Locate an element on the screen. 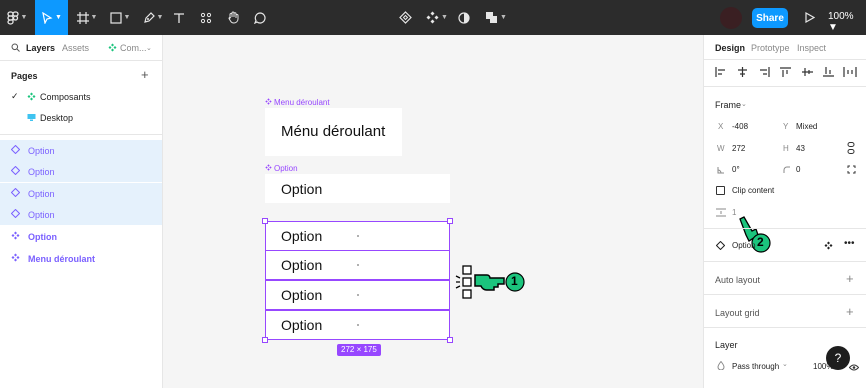 The image size is (866, 388). text-tool-icon is located at coordinates (179, 18).